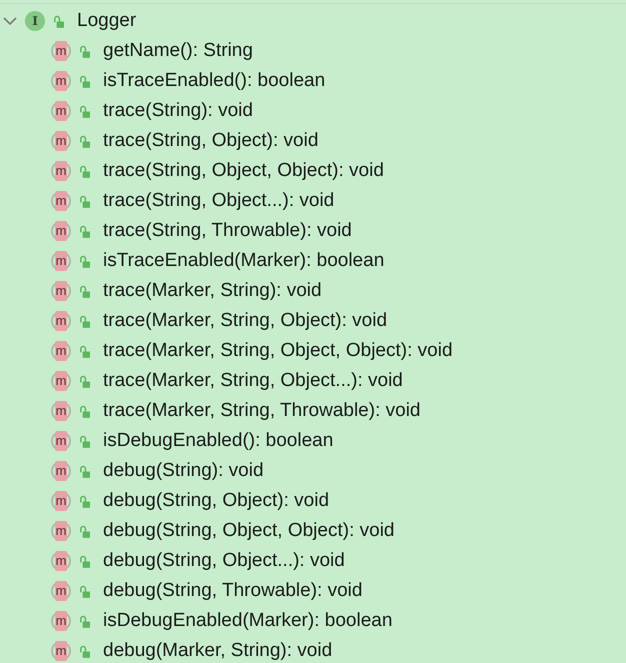 Image resolution: width=626 pixels, height=663 pixels. I want to click on method-signature: isTraceEnabled(): boolean, so click(214, 81).